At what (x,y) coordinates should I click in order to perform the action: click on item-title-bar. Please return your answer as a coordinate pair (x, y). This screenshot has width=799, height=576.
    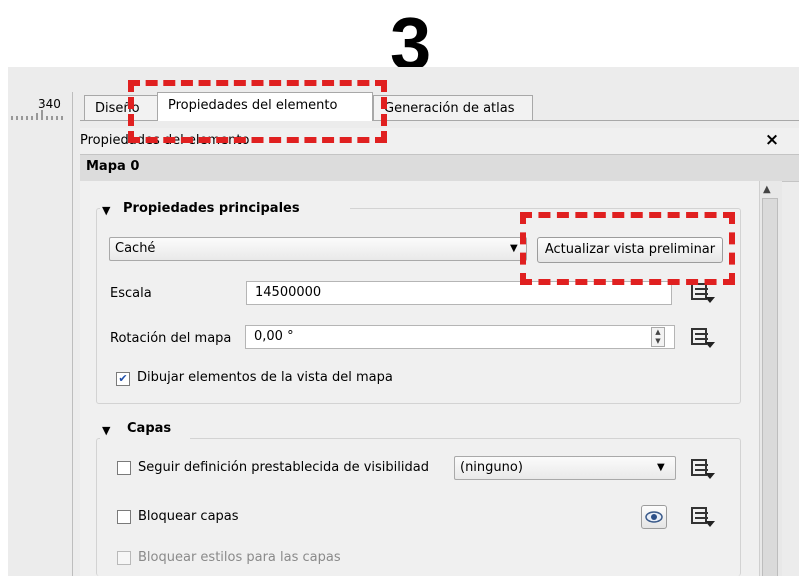
    Looking at the image, I should click on (439, 168).